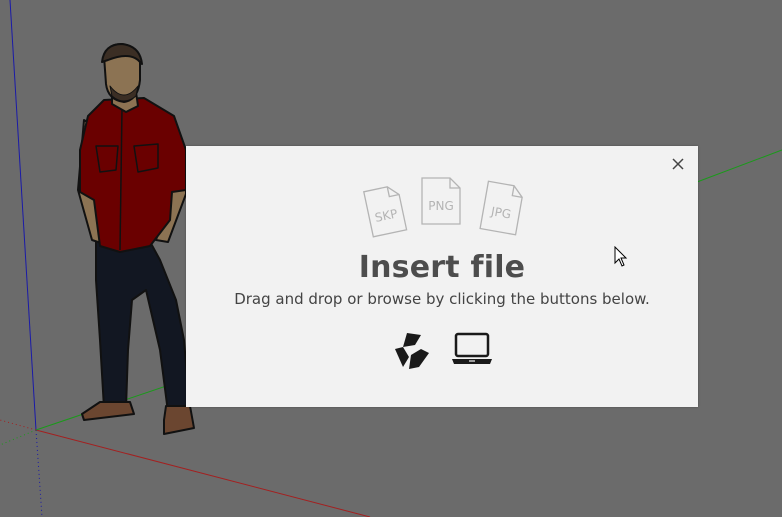 This screenshot has width=782, height=517. I want to click on png-file-icon: PNG, so click(441, 201).